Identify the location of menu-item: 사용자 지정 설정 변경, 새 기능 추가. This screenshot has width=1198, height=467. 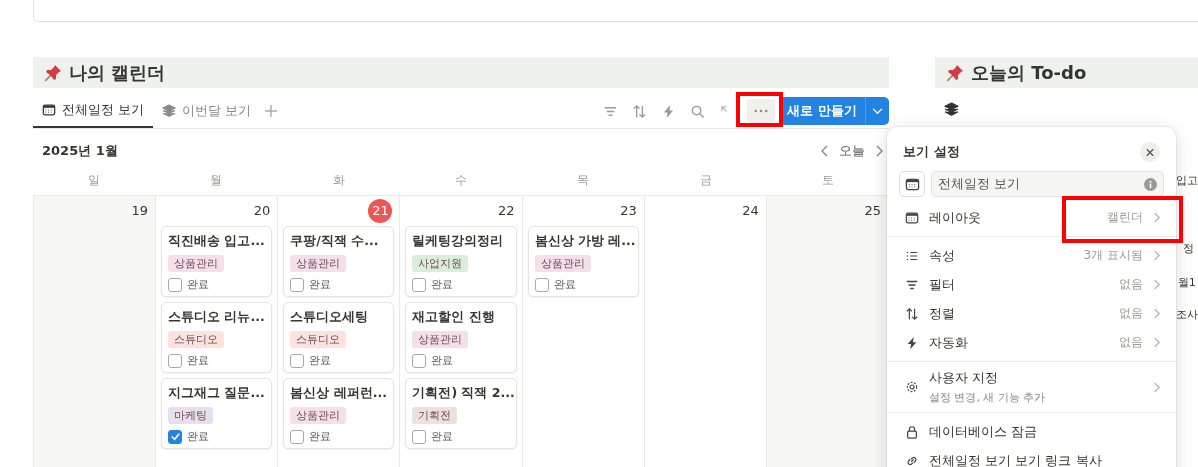
(1031, 387).